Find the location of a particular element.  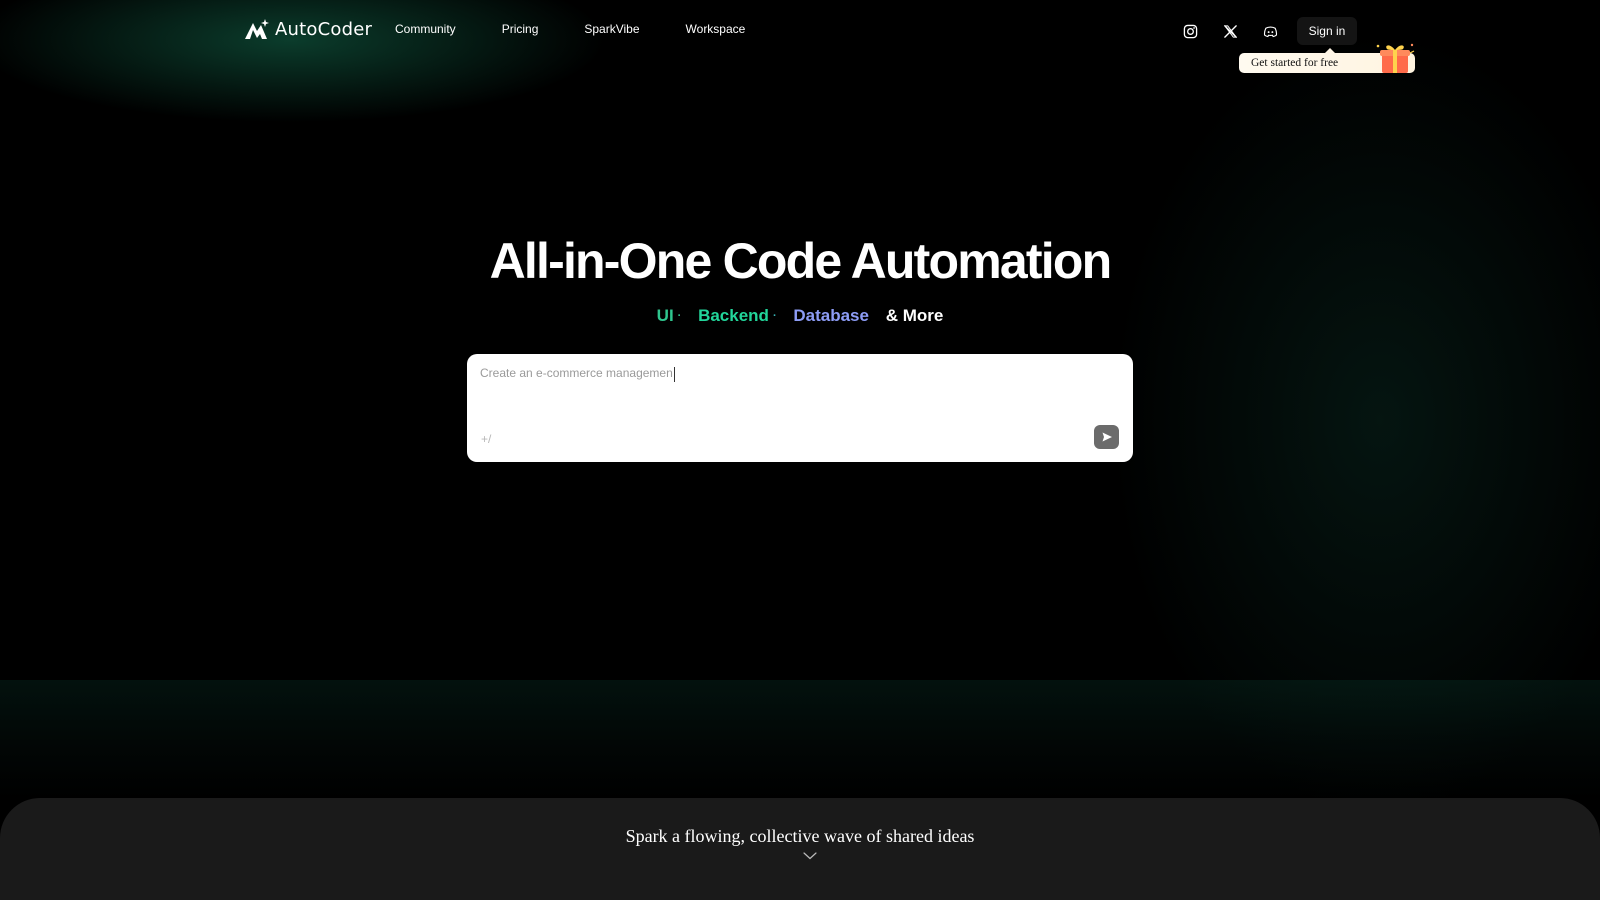

send-icon is located at coordinates (1107, 437).